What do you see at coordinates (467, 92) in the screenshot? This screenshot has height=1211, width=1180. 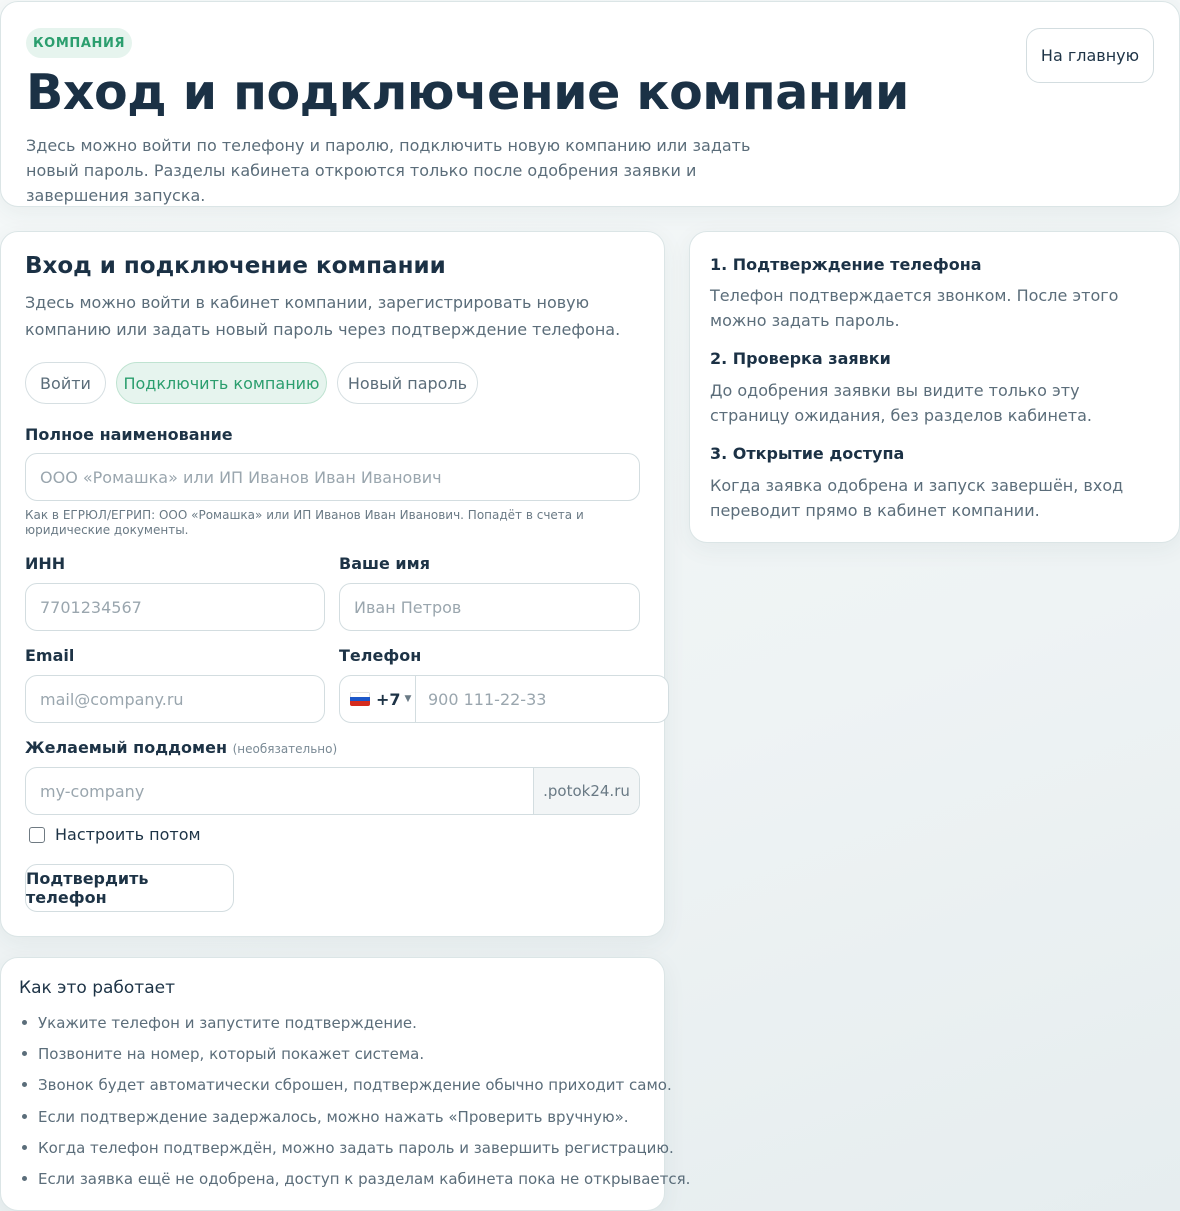 I see `page-title: Вход и подключение компании` at bounding box center [467, 92].